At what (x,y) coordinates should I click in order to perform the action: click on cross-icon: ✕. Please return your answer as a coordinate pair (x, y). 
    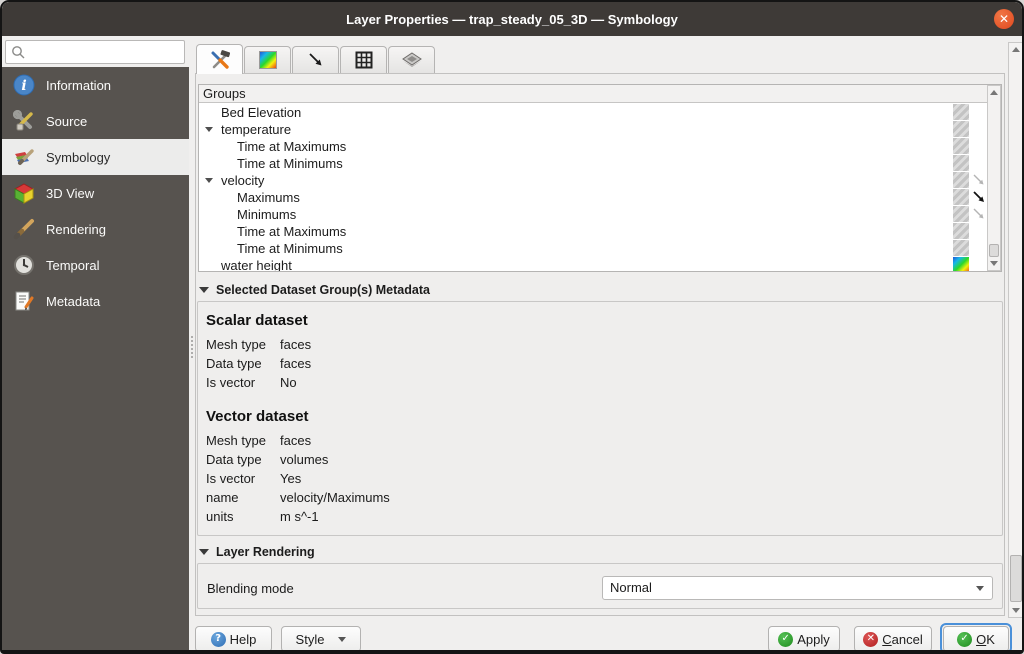
    Looking at the image, I should click on (871, 639).